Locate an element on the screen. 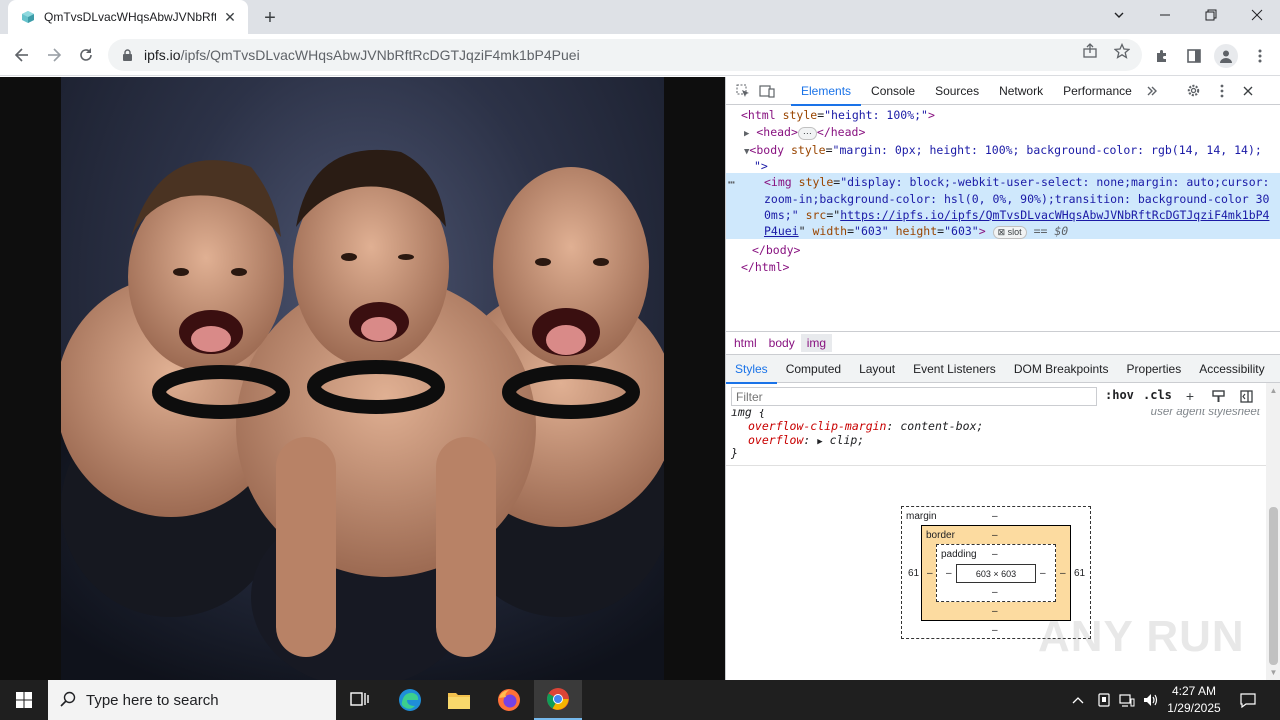 The height and width of the screenshot is (720, 1280). task-view-icon is located at coordinates (360, 700).